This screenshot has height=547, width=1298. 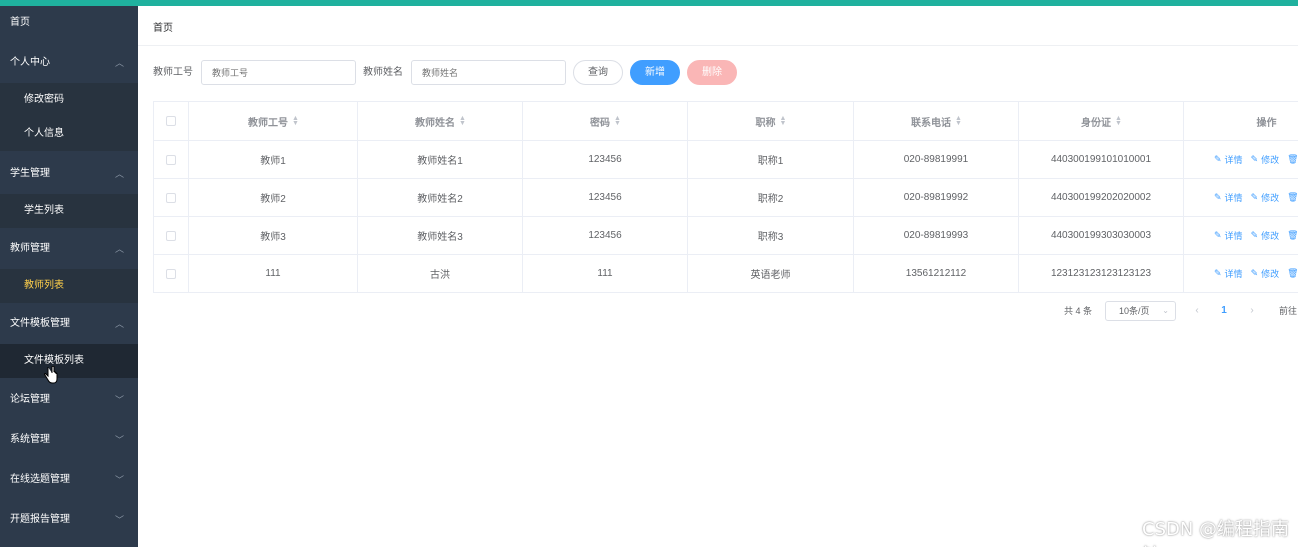 What do you see at coordinates (488, 72) in the screenshot?
I see `teacher-name-input` at bounding box center [488, 72].